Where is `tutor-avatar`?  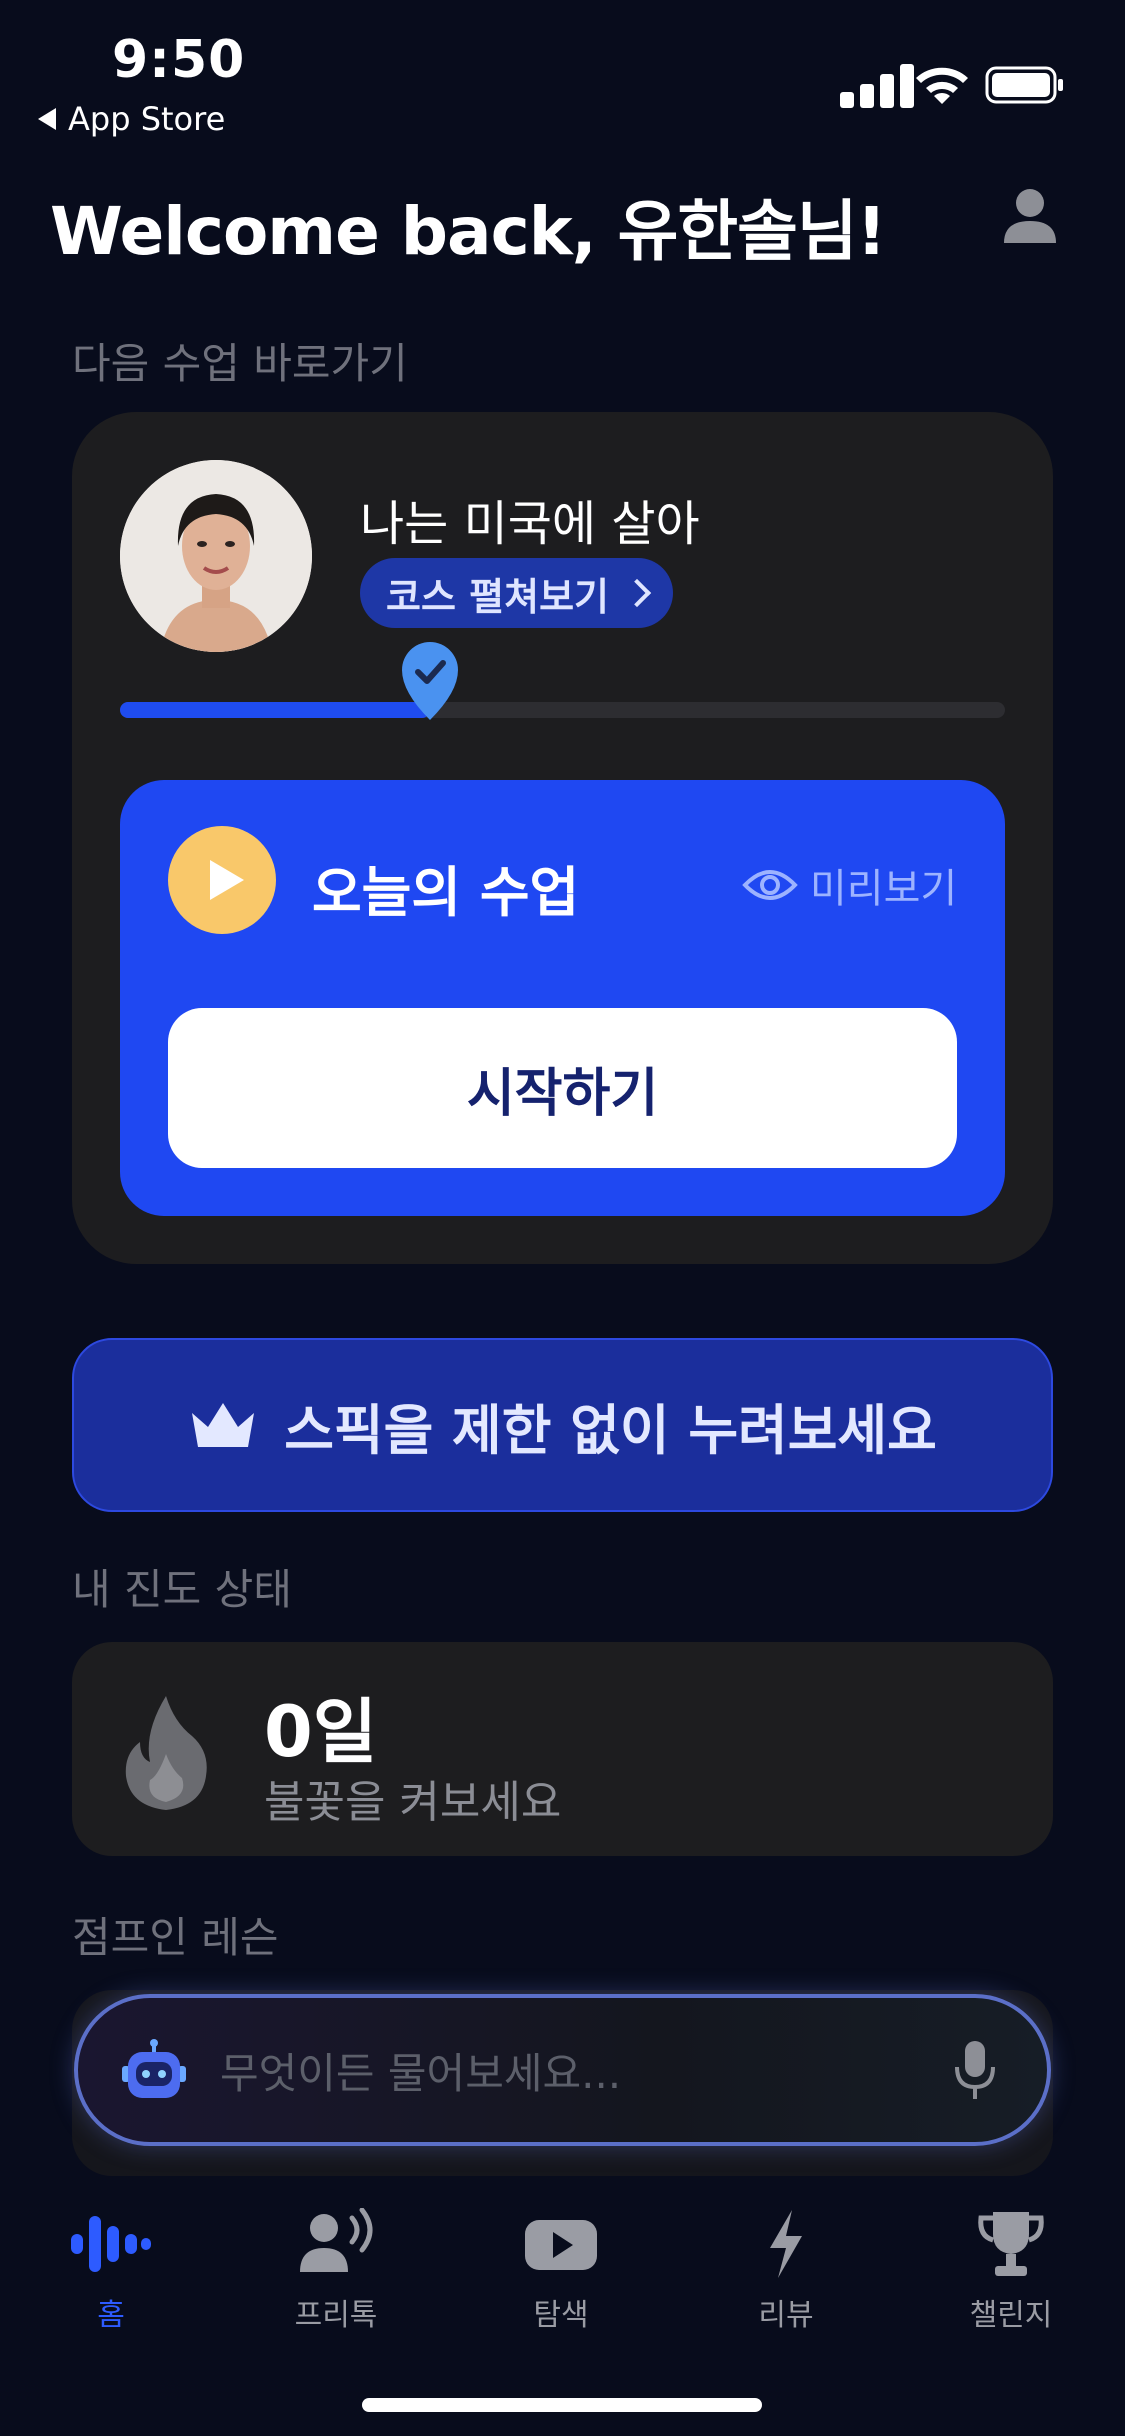
tutor-avatar is located at coordinates (216, 556).